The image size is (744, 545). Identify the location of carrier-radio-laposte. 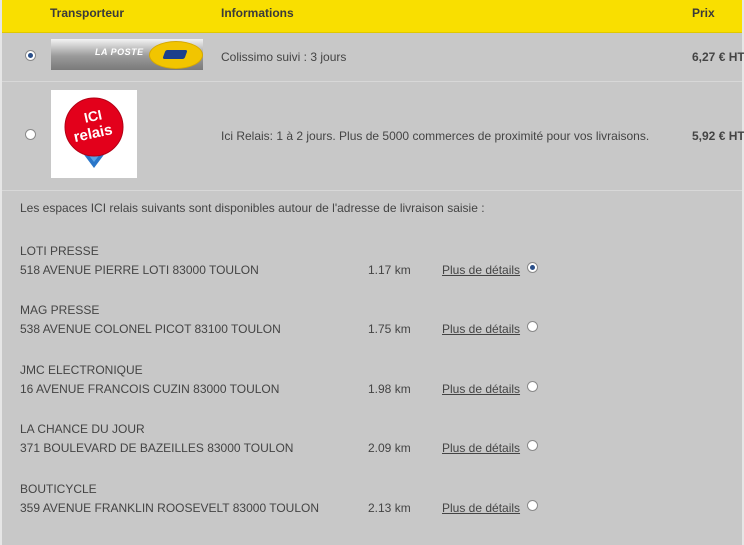
(30, 55).